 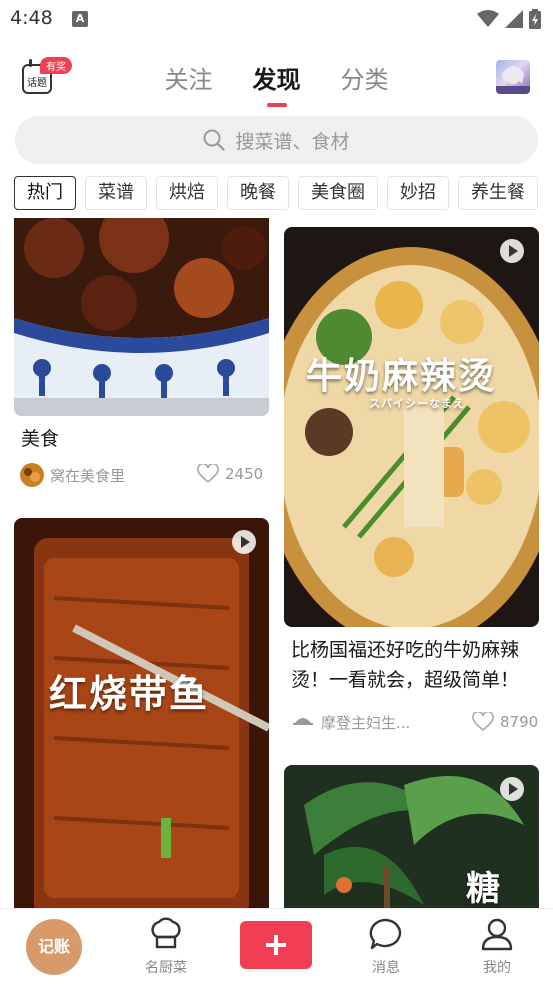 What do you see at coordinates (189, 77) in the screenshot?
I see `tab-follow: 关注` at bounding box center [189, 77].